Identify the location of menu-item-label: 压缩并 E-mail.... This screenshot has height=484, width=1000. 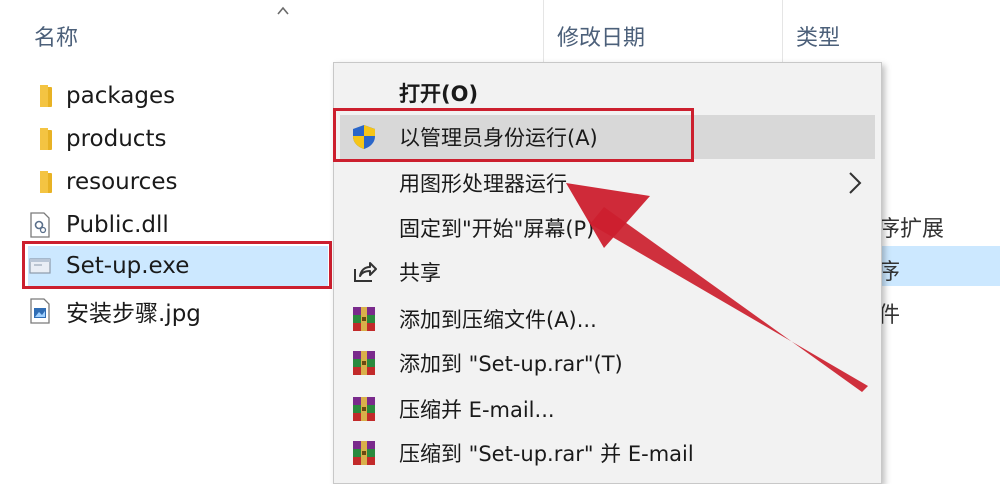
(477, 410).